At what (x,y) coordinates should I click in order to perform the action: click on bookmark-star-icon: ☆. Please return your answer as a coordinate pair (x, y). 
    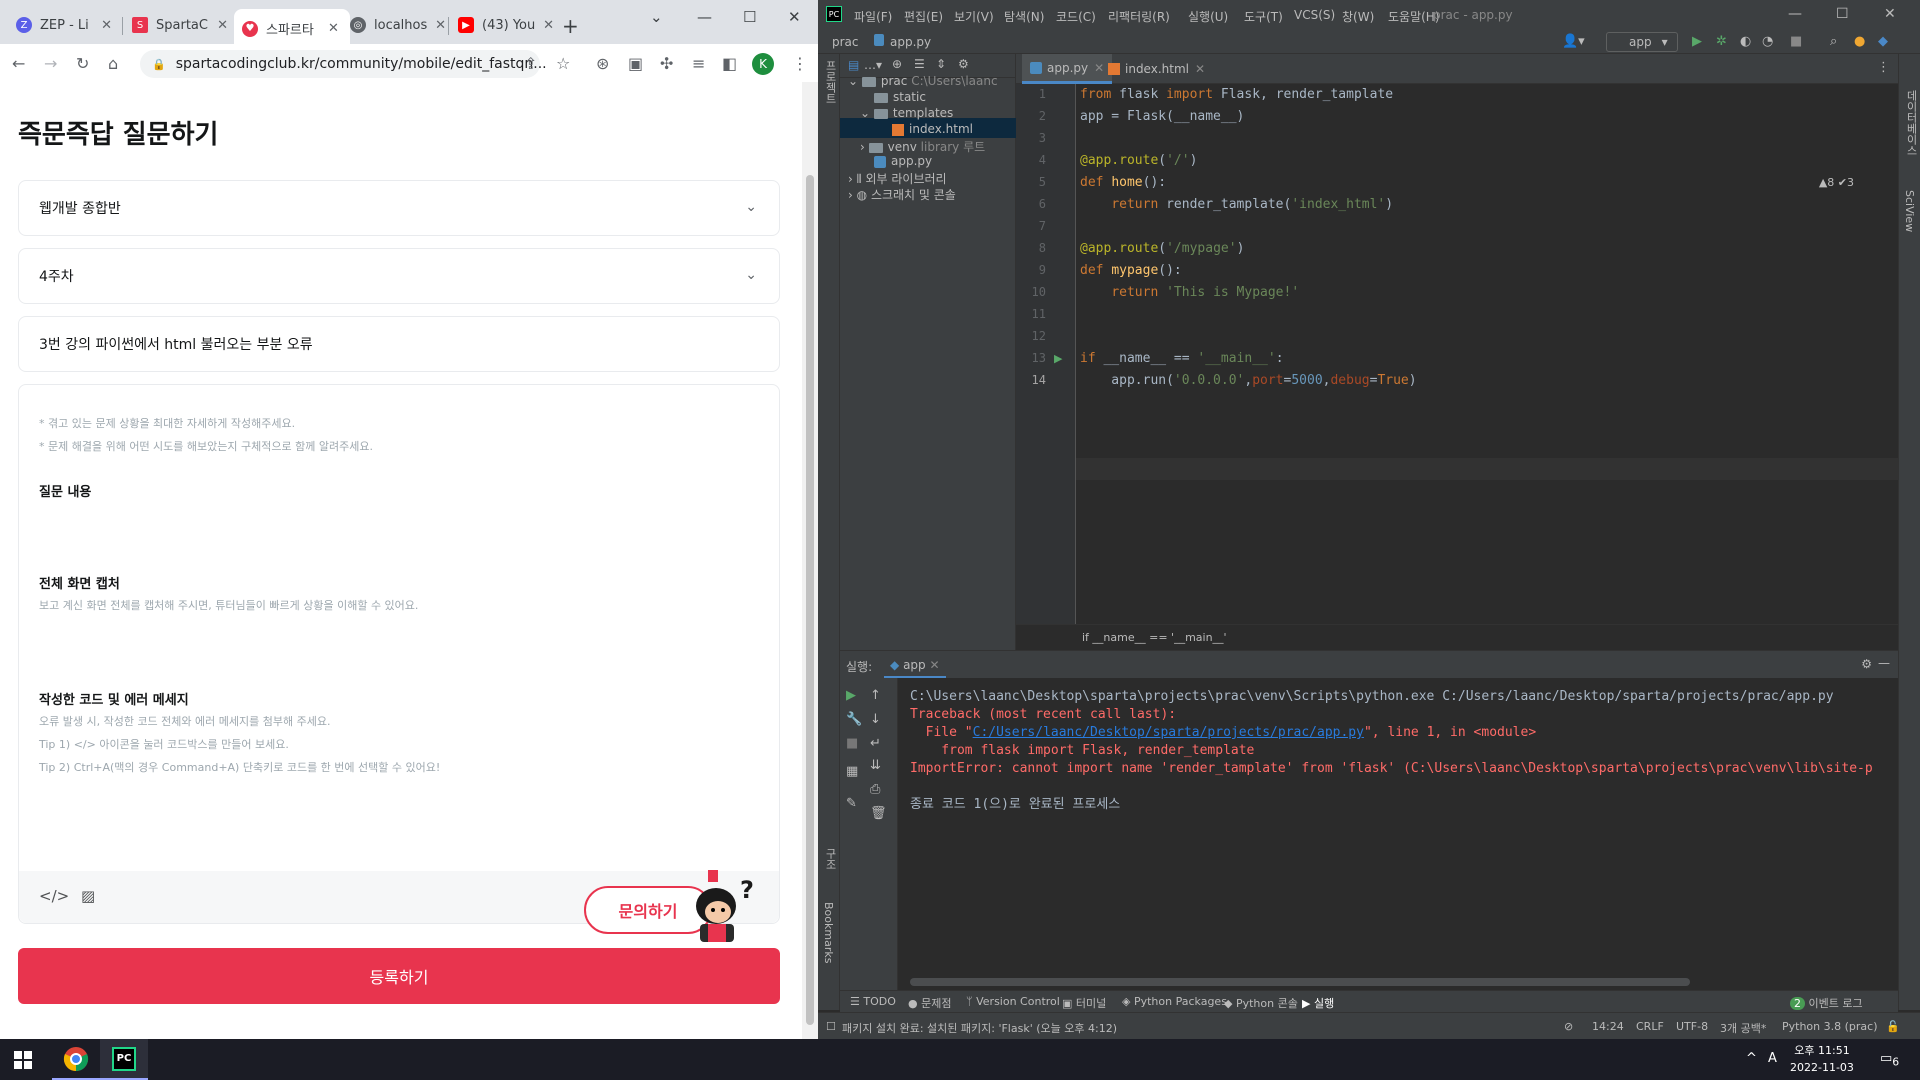
    Looking at the image, I should click on (563, 63).